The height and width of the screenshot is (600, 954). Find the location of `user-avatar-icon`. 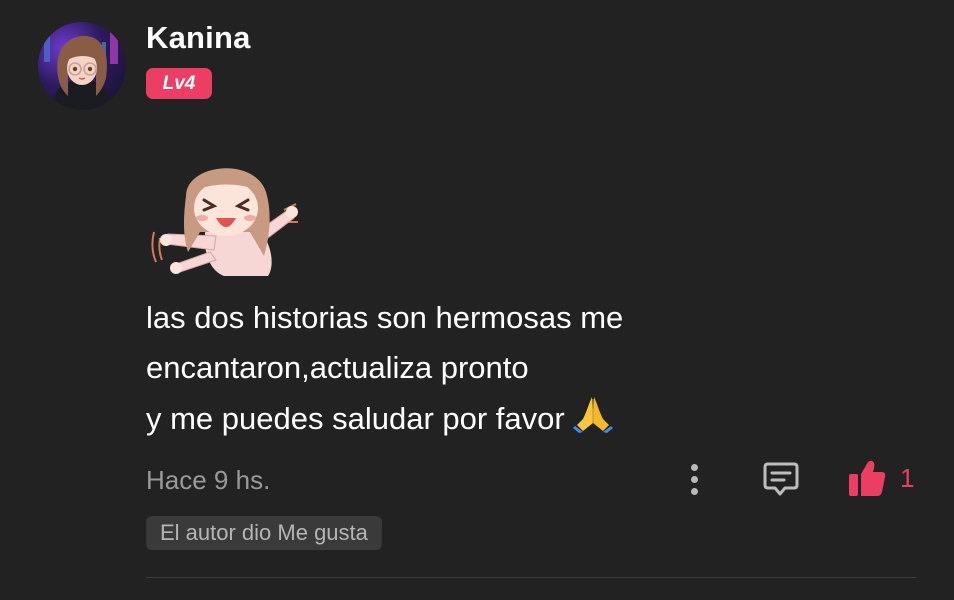

user-avatar-icon is located at coordinates (81, 70).